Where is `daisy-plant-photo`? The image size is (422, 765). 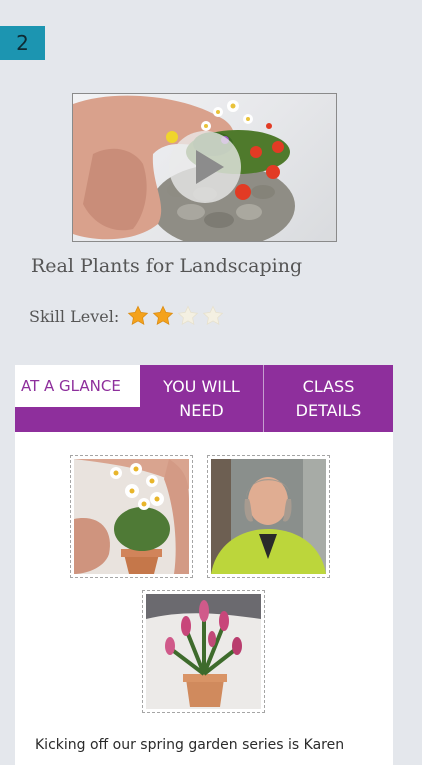
daisy-plant-photo is located at coordinates (131, 516).